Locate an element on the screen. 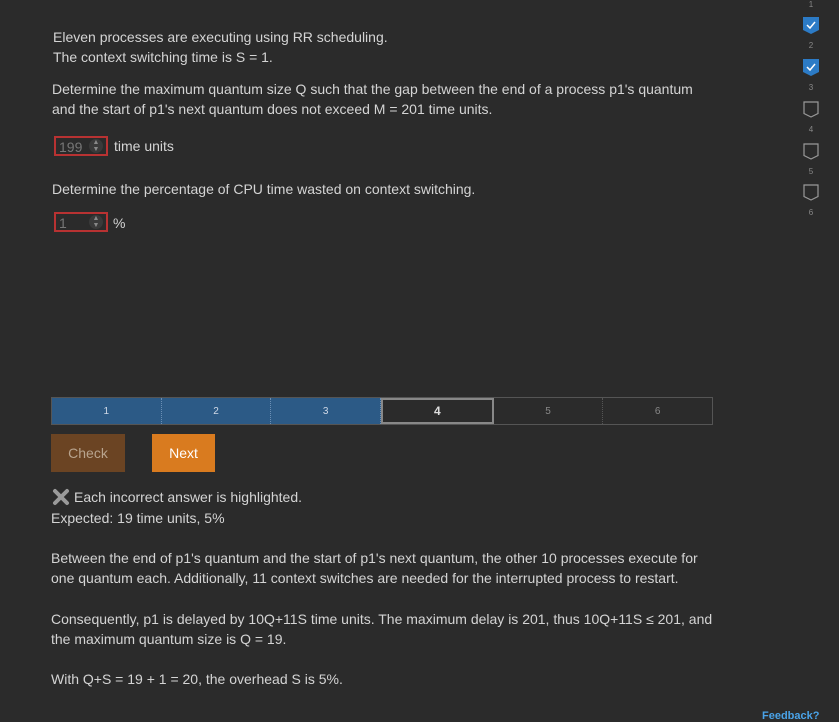  quantum-answer-input: 199 ▲ ▼ is located at coordinates (81, 146).